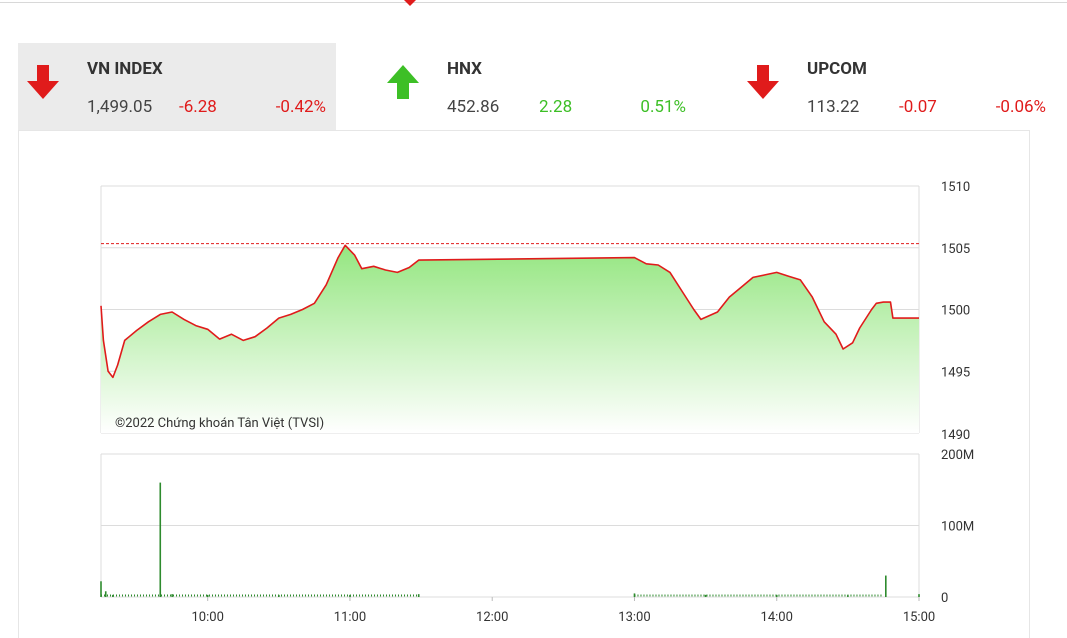 Image resolution: width=1067 pixels, height=638 pixels. Describe the element at coordinates (533, 2) in the screenshot. I see `top-divider` at that location.